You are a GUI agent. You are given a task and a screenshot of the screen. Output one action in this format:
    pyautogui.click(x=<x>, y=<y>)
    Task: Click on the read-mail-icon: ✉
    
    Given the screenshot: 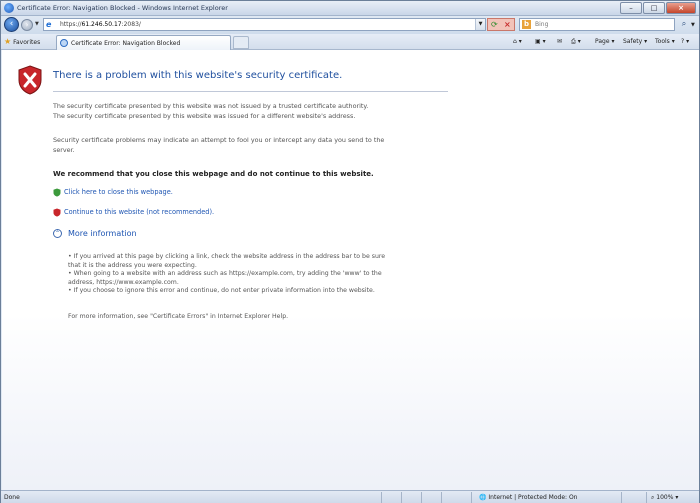 What is the action you would take?
    pyautogui.click(x=559, y=41)
    